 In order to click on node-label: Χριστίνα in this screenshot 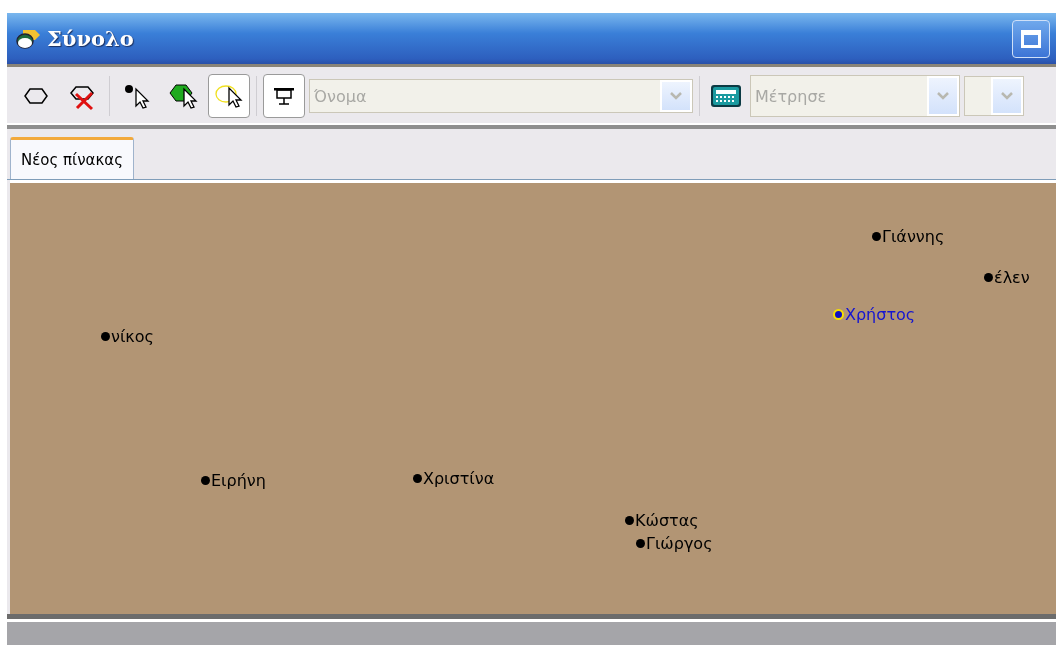, I will do `click(459, 478)`.